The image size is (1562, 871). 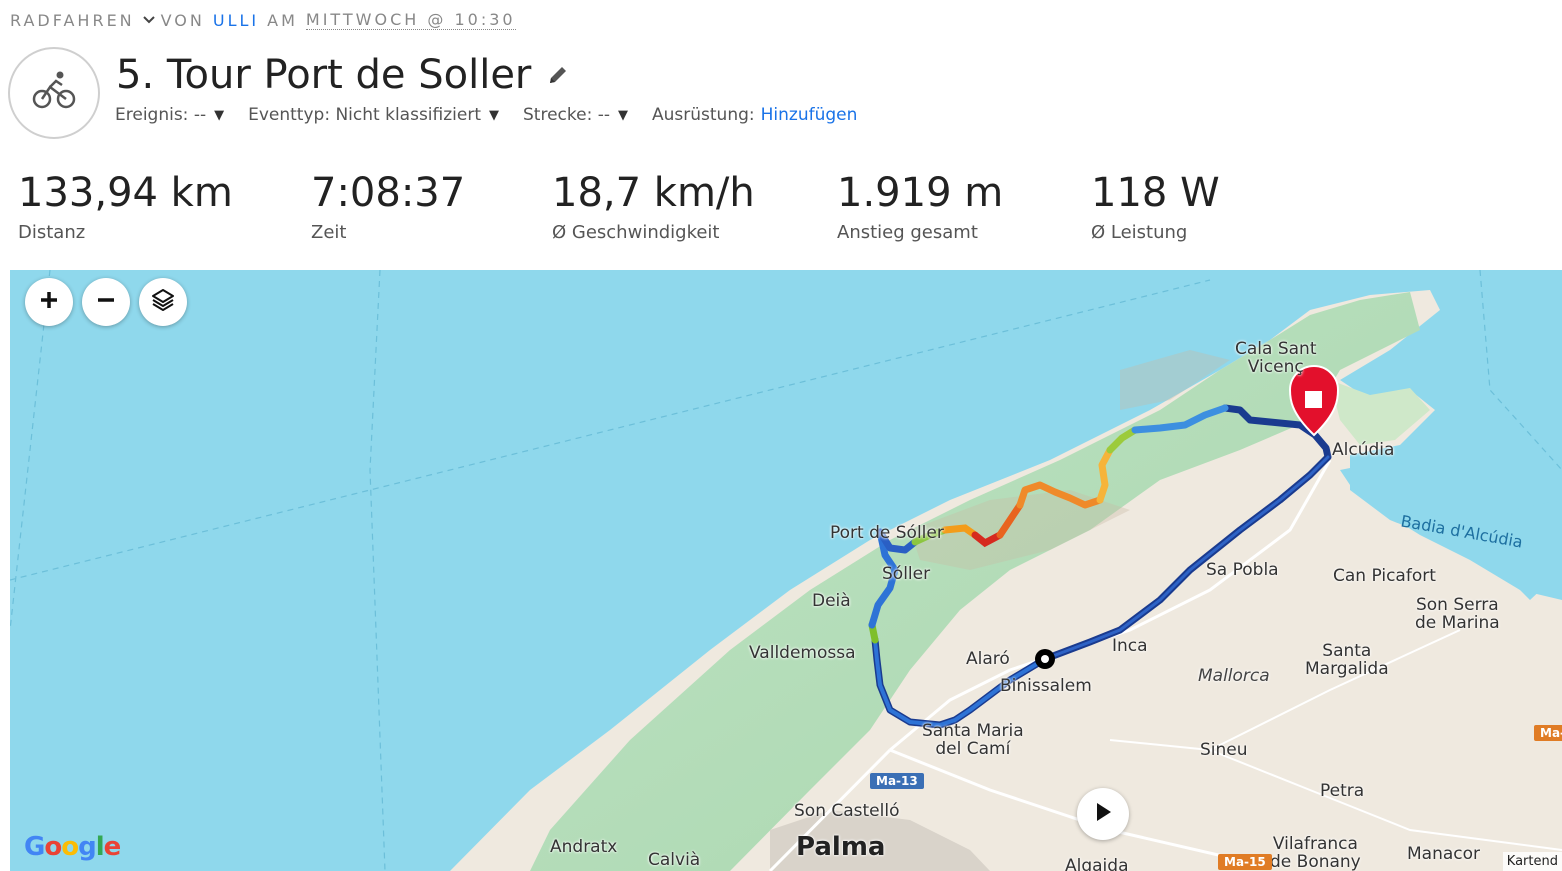 I want to click on layers-icon, so click(x=163, y=302).